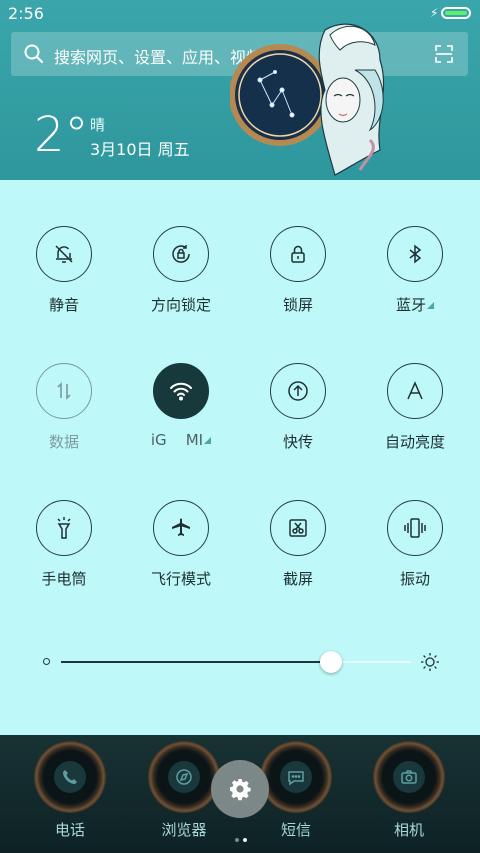  I want to click on settings-button, so click(240, 789).